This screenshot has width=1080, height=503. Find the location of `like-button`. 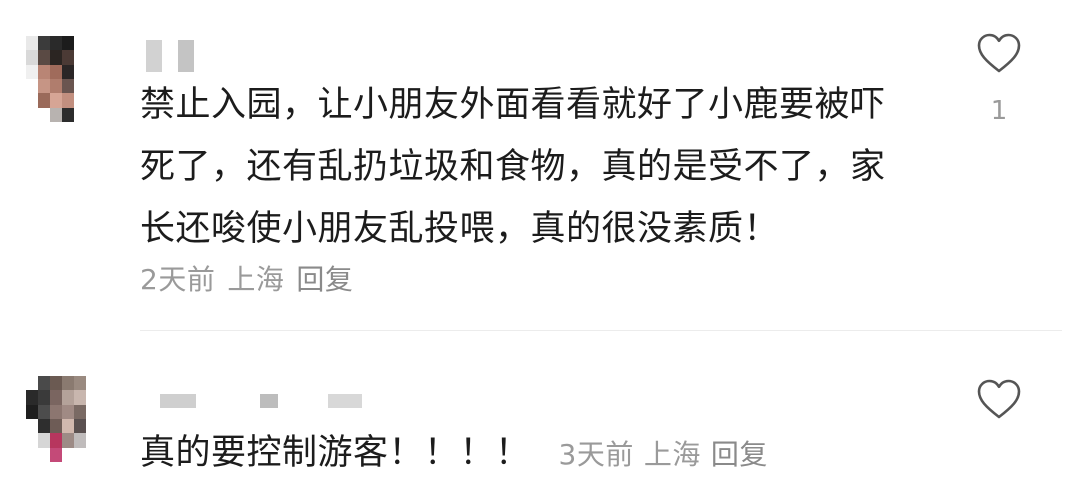

like-button is located at coordinates (999, 399).